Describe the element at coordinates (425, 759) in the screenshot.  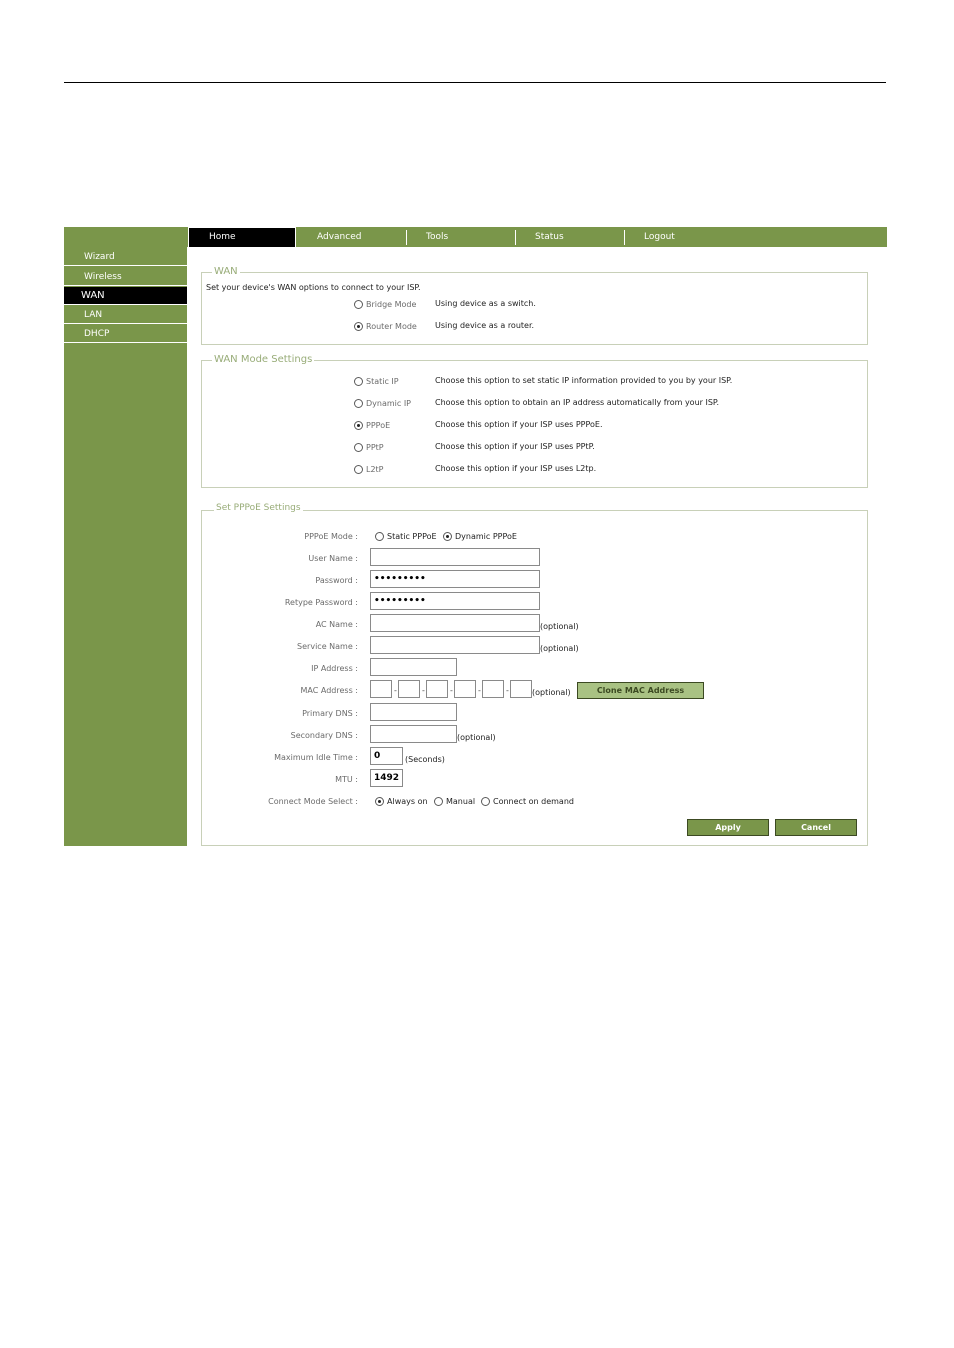
I see `max-idle-time-unit: (Seconds)` at that location.